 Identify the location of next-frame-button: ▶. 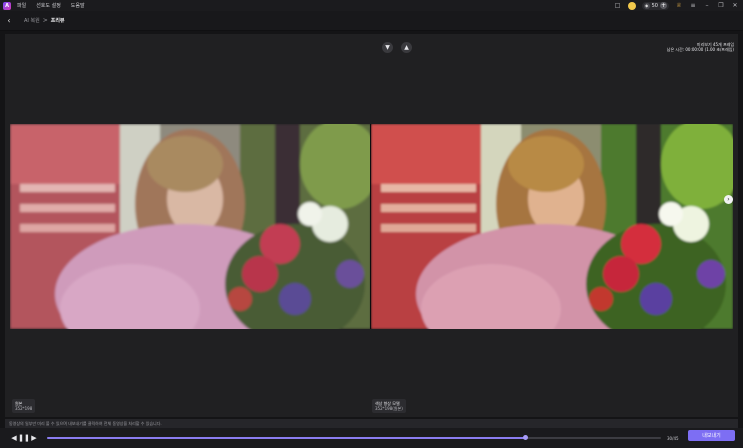
(34, 438).